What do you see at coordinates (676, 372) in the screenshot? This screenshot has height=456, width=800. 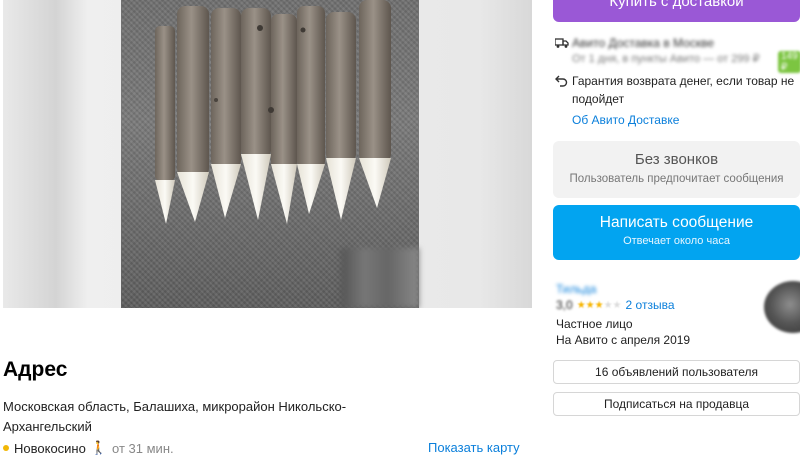 I see `user-ads-button: 16 объявлений пользователя` at bounding box center [676, 372].